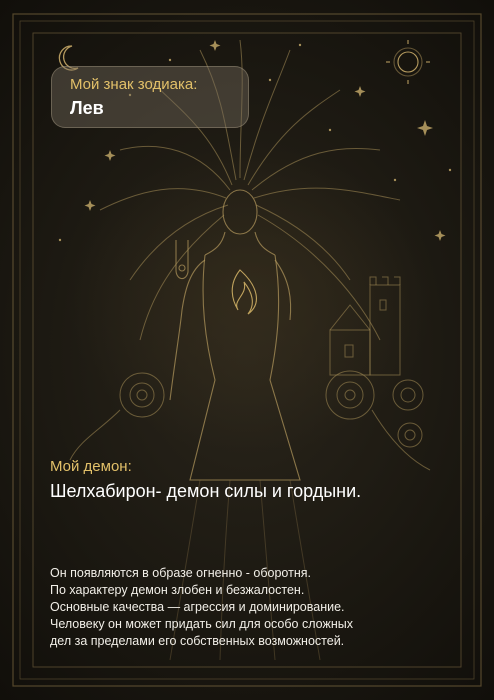 Image resolution: width=494 pixels, height=700 pixels. I want to click on sun-icon, so click(408, 62).